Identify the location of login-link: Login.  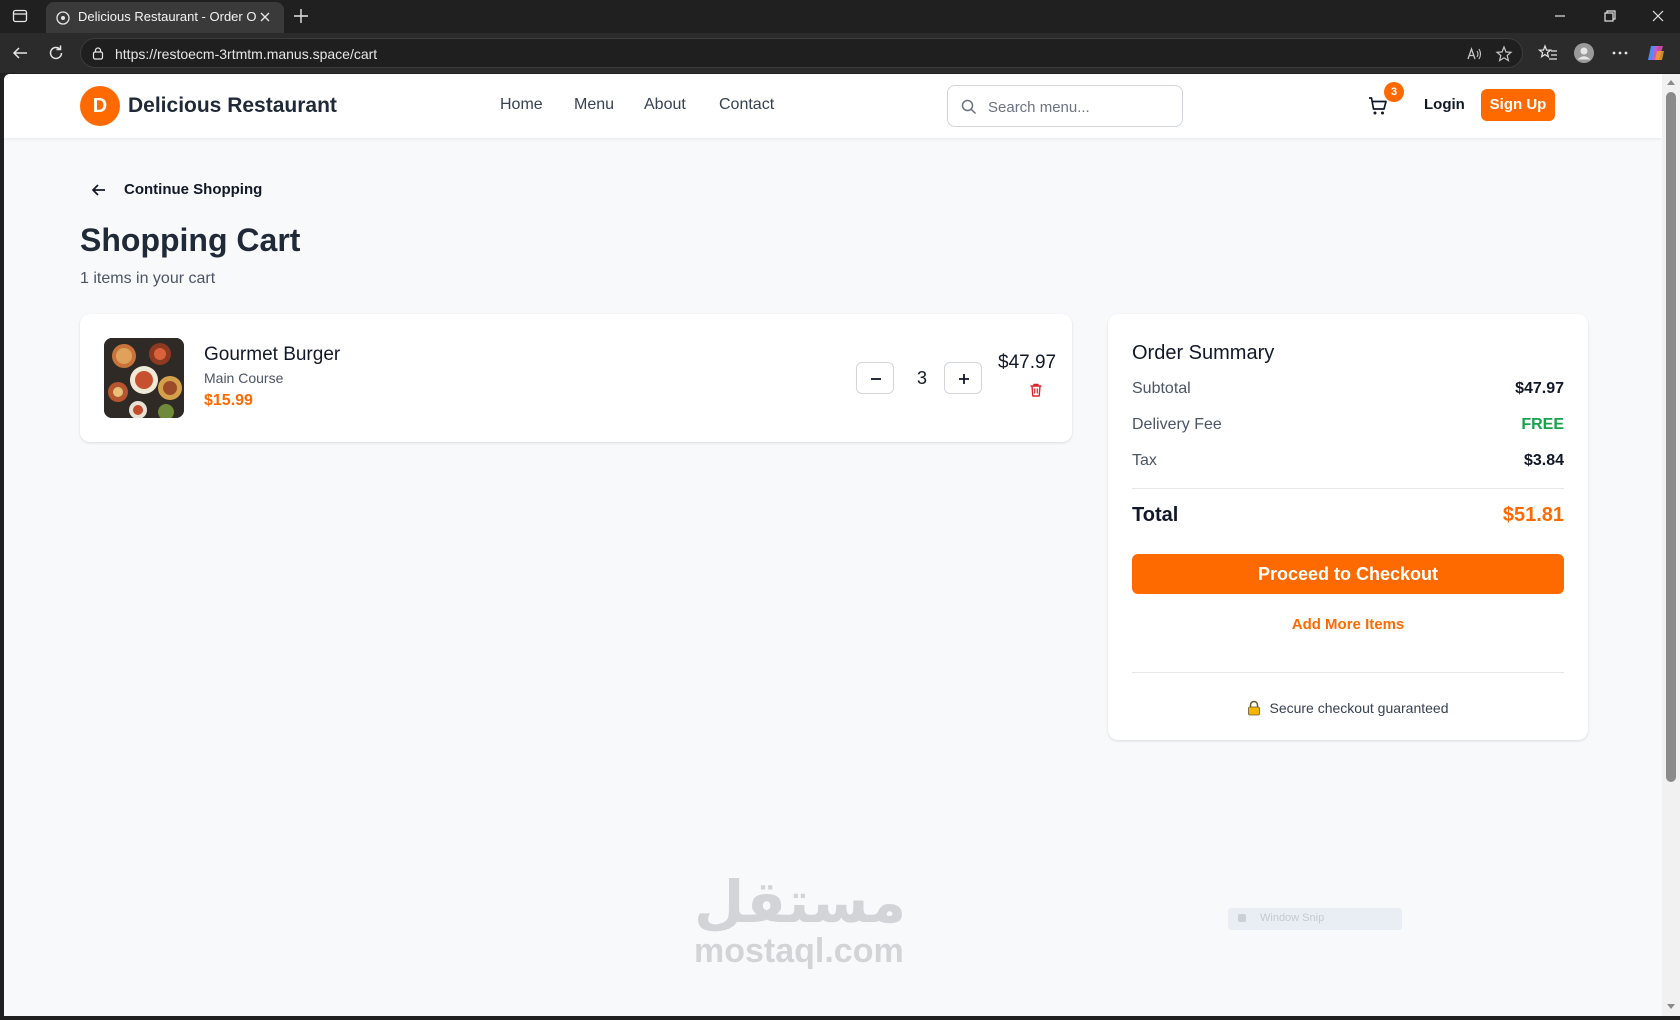
(1444, 104).